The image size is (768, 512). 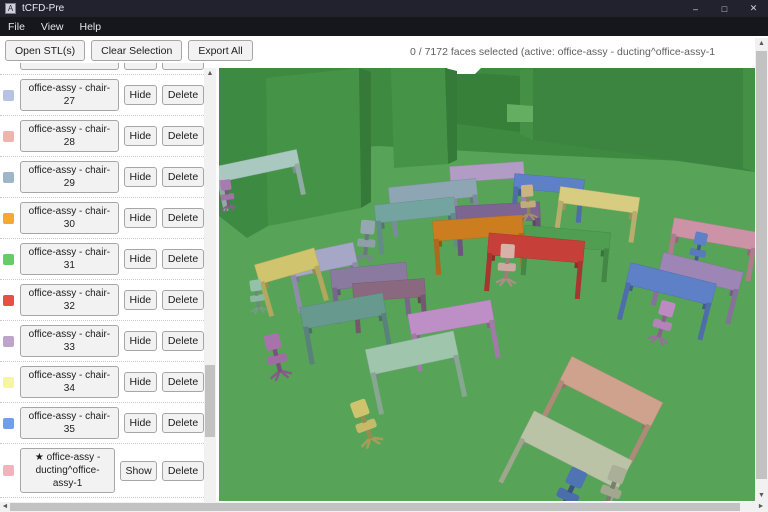 I want to click on scroll-right-icon: ►, so click(x=761, y=507).